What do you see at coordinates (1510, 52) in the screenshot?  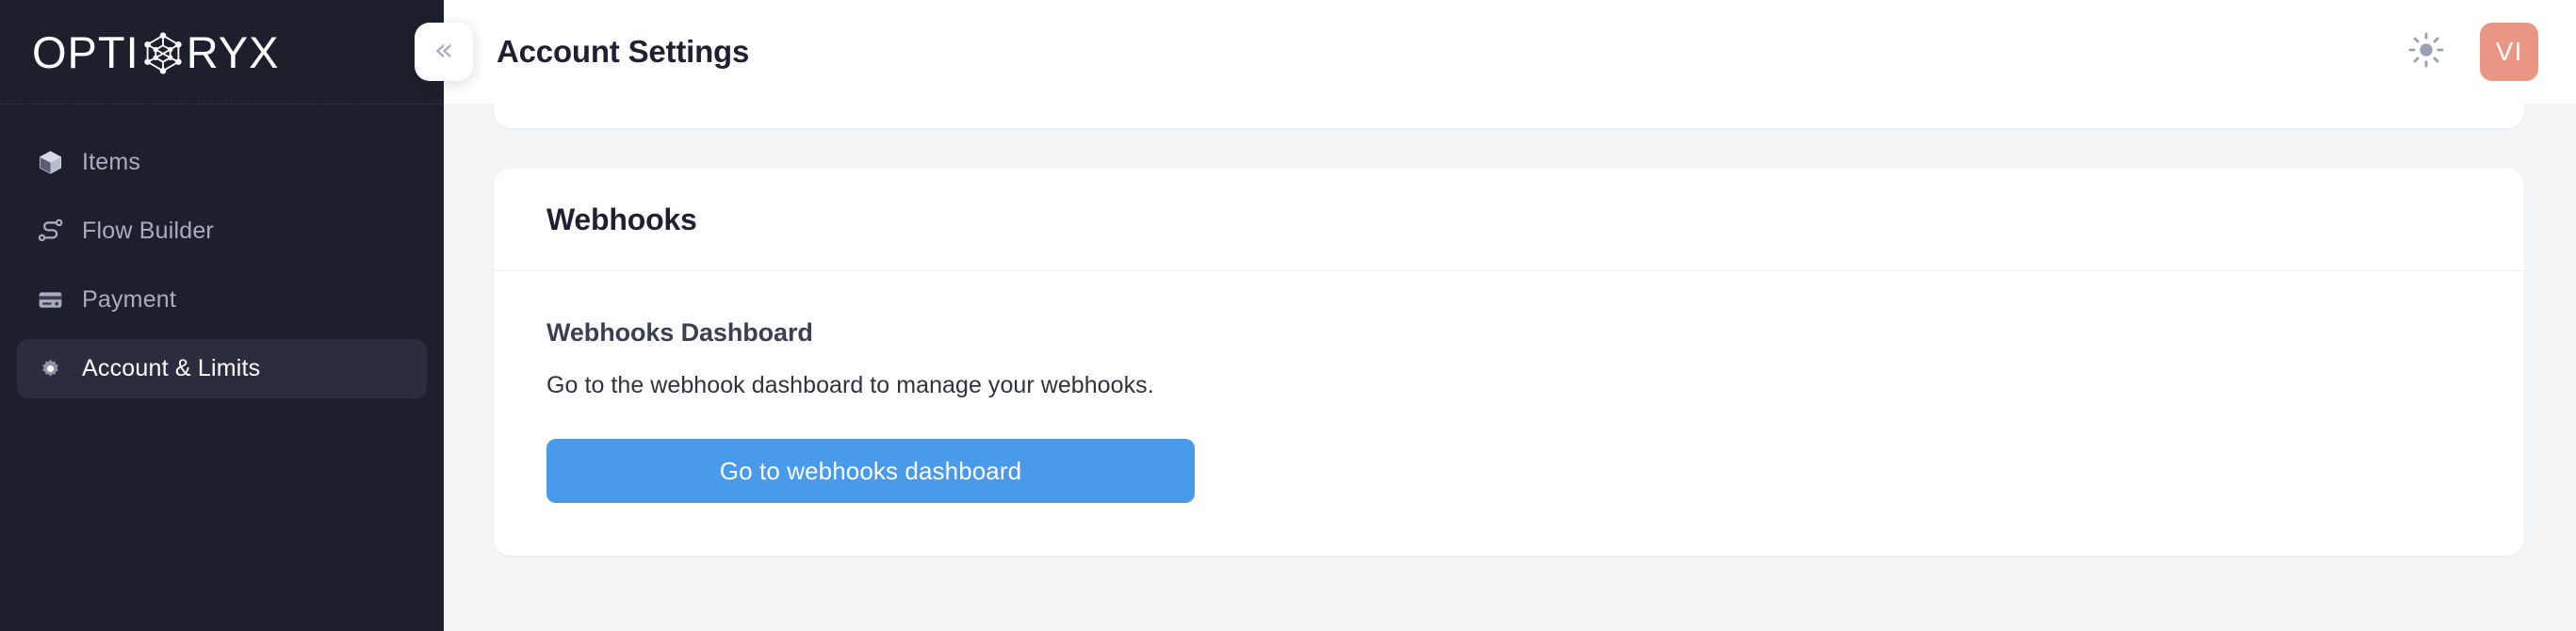 I see `topbar: Account Settings VI` at bounding box center [1510, 52].